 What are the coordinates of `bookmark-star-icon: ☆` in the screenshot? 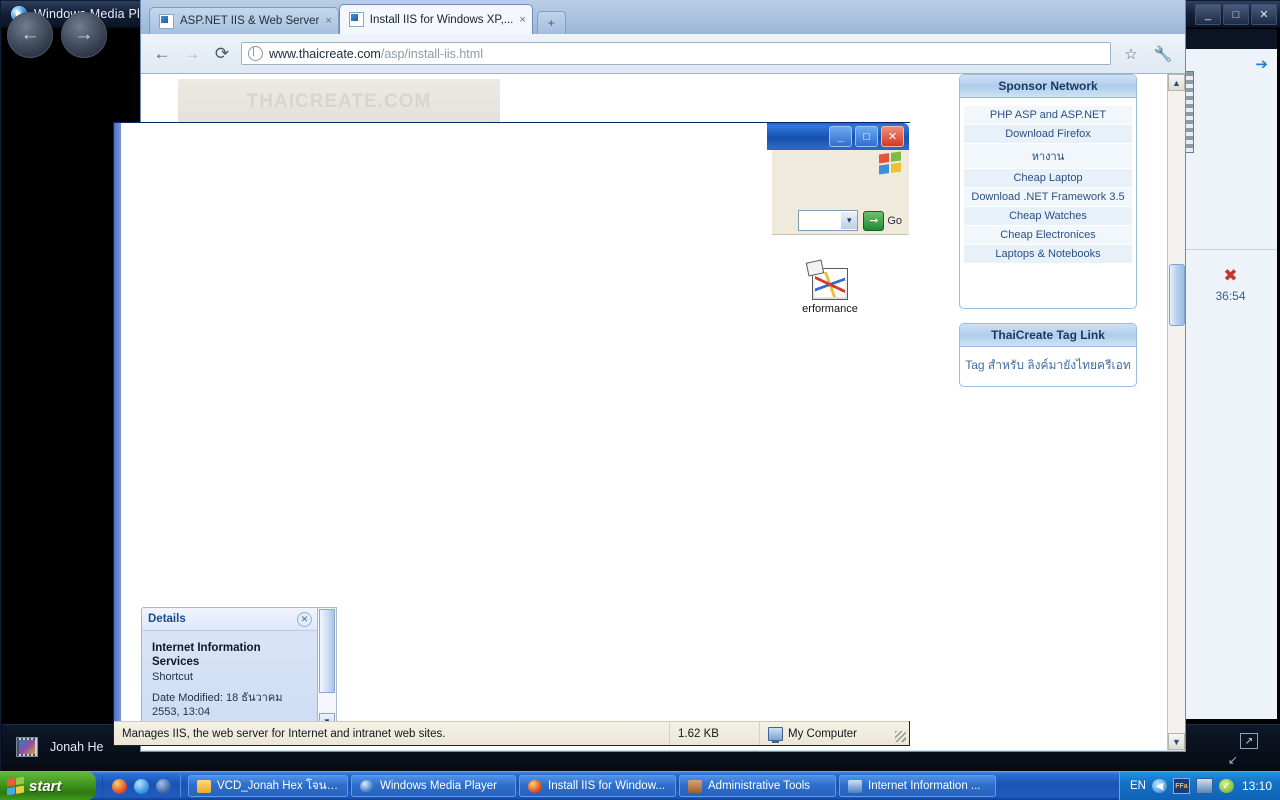 It's located at (1131, 54).